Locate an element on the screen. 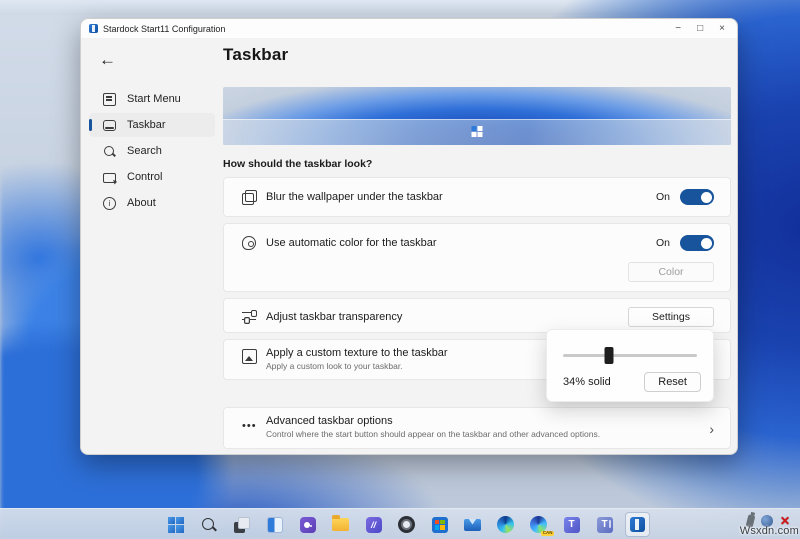 The image size is (800, 539). sidebar-item-label: Taskbar is located at coordinates (146, 125).